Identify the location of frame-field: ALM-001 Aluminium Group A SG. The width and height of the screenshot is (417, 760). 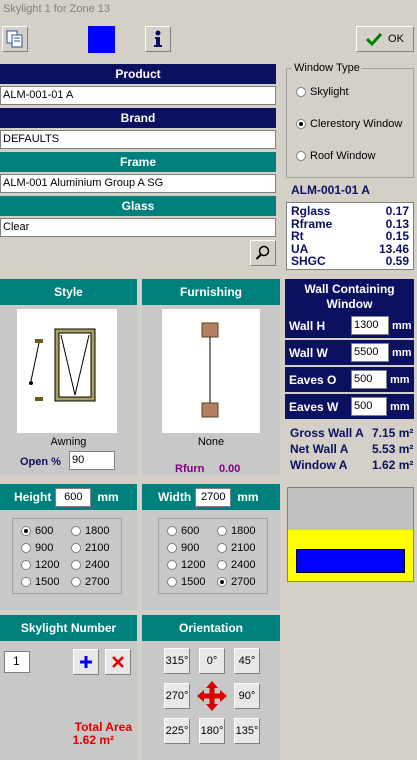
(138, 183).